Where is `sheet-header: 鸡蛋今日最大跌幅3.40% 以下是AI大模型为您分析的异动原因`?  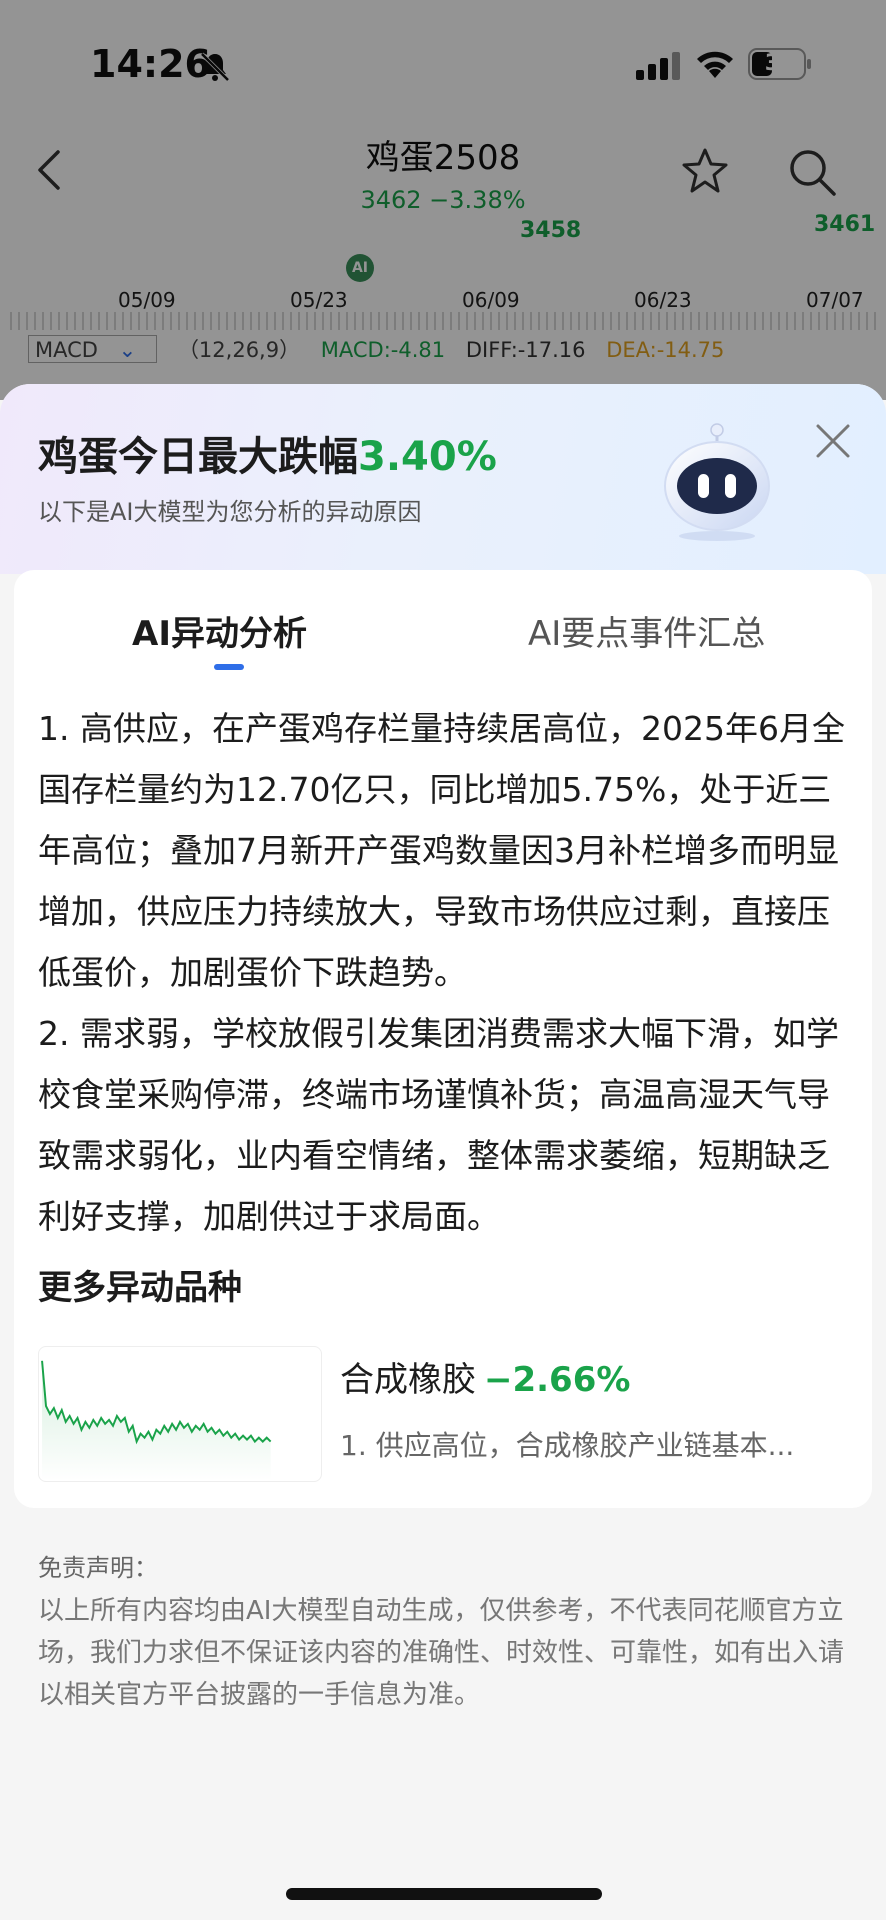
sheet-header: 鸡蛋今日最大跌幅3.40% 以下是AI大模型为您分析的异动原因 is located at coordinates (443, 479).